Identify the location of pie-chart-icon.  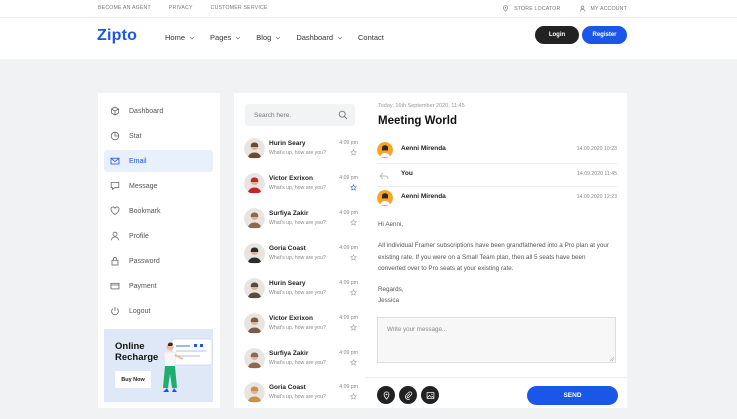
(115, 136).